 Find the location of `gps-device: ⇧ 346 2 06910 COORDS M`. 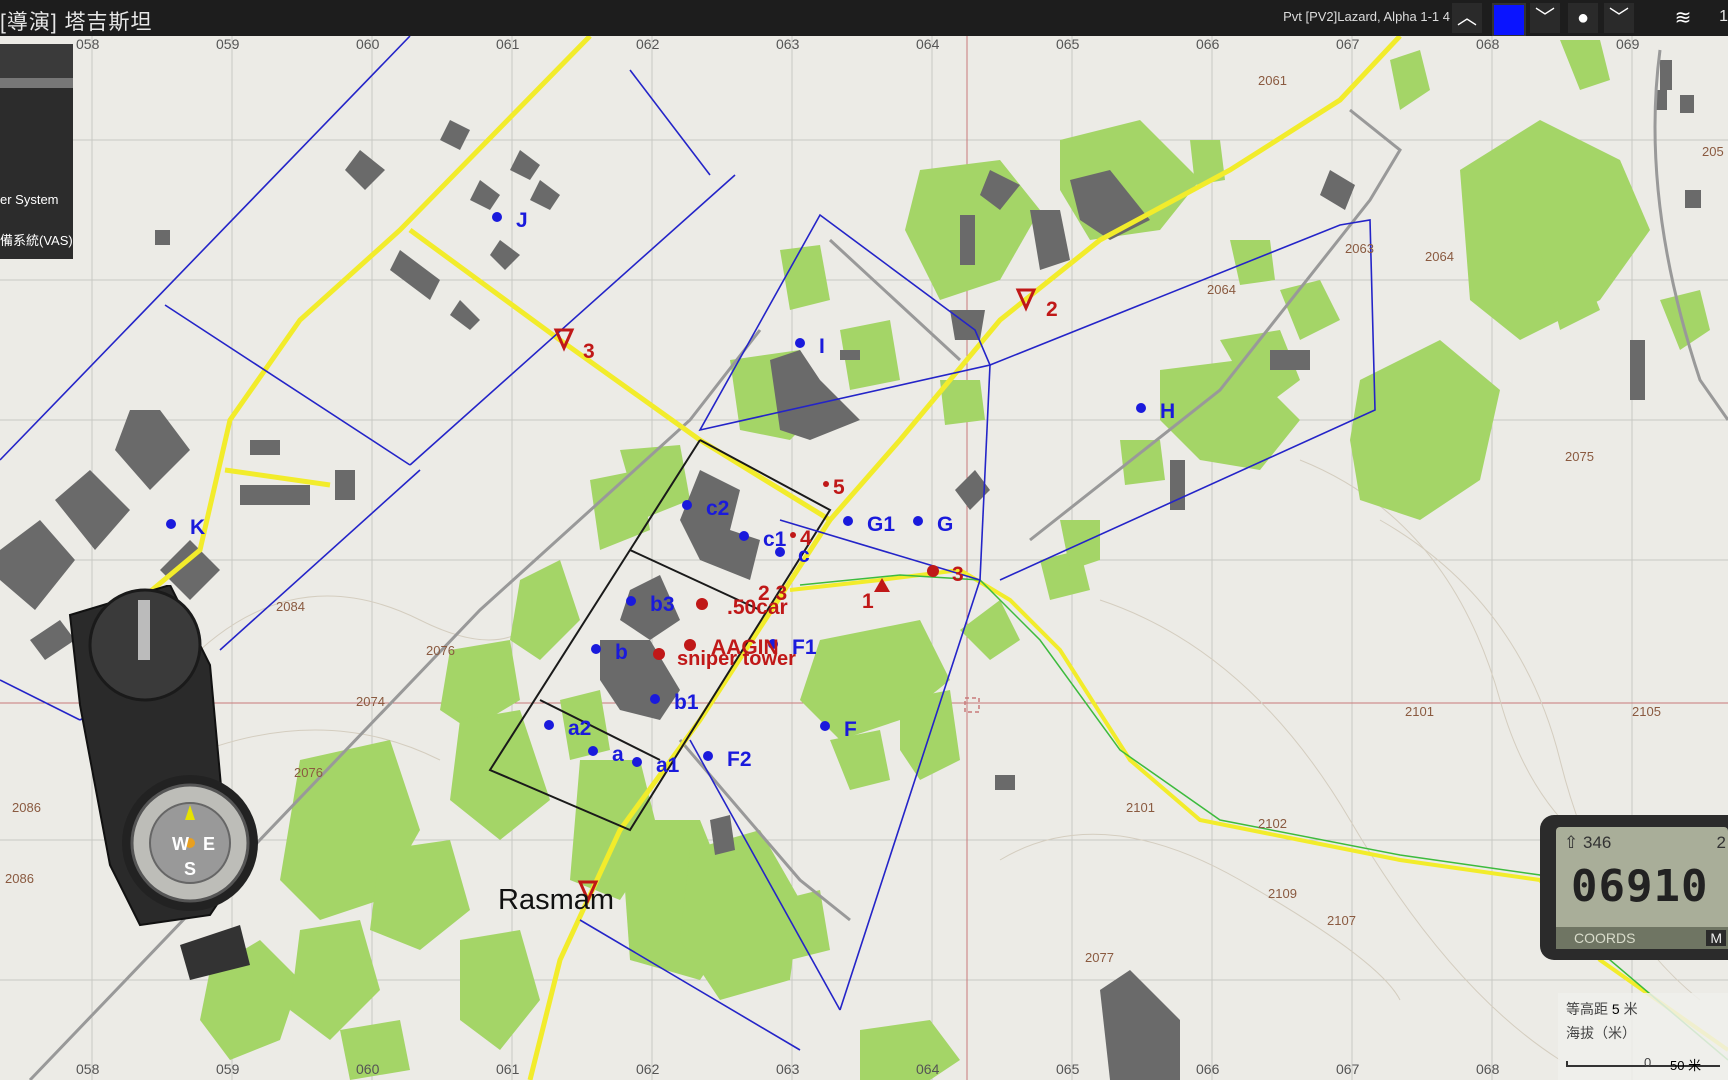

gps-device: ⇧ 346 2 06910 COORDS M is located at coordinates (1634, 887).